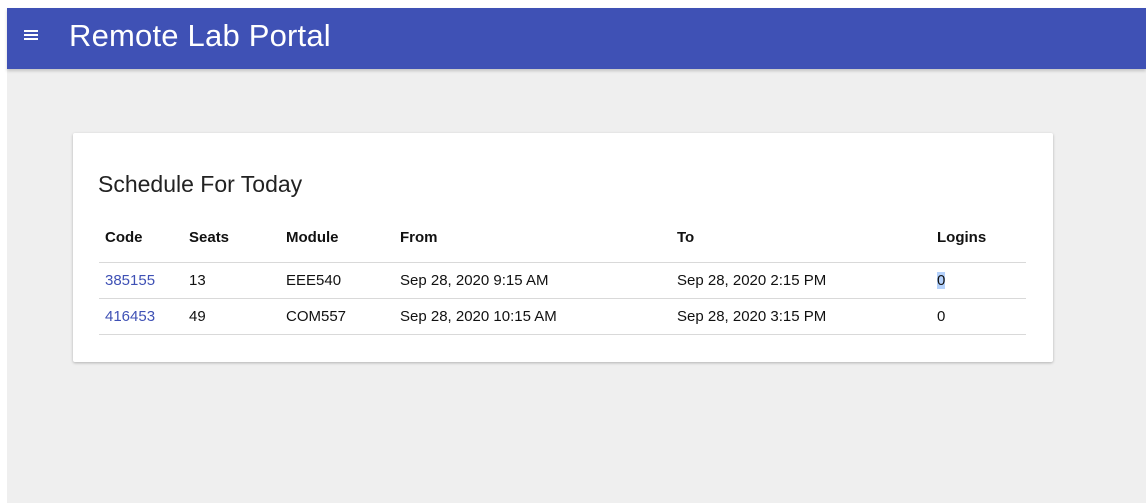  I want to click on header-row: Code Seats Module From To Logins, so click(562, 238).